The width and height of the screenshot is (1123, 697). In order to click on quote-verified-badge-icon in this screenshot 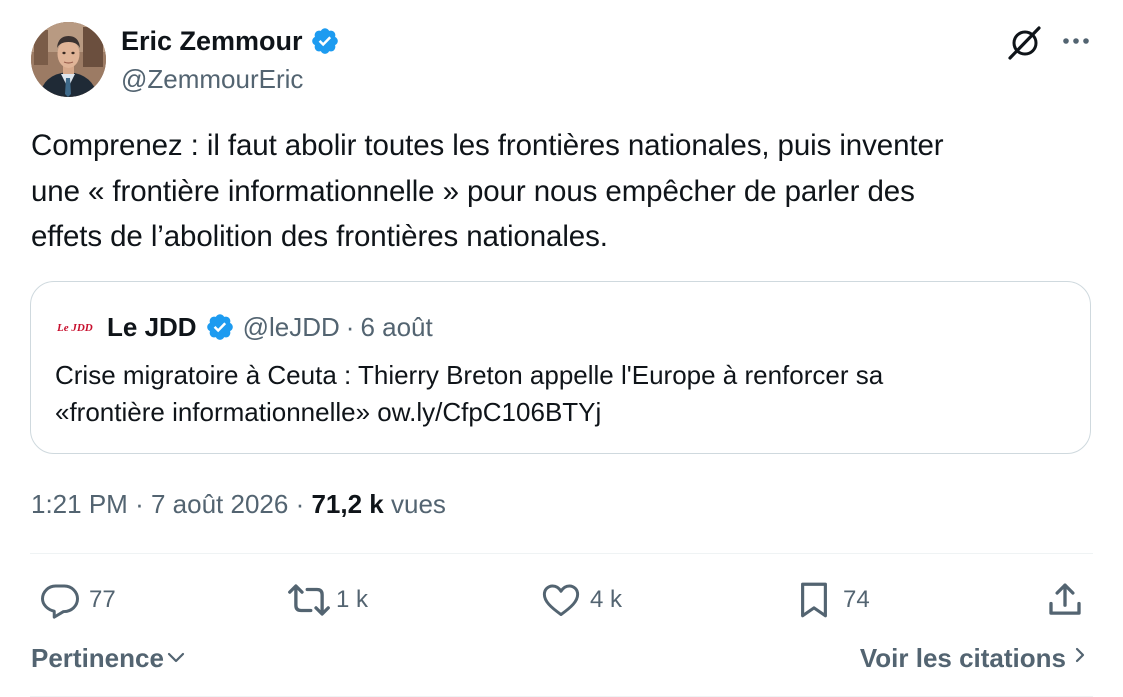, I will do `click(220, 327)`.